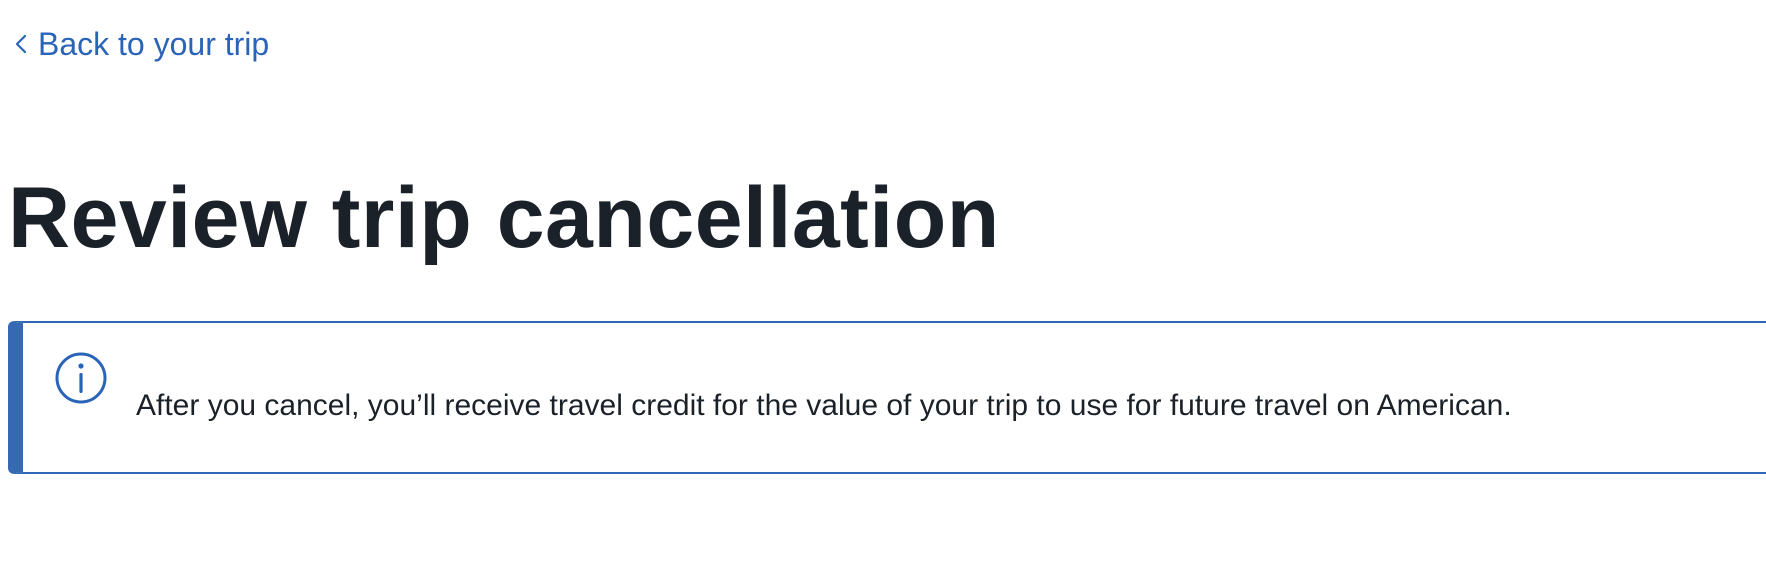 The height and width of the screenshot is (576, 1766). What do you see at coordinates (23, 44) in the screenshot?
I see `chevron-left-icon` at bounding box center [23, 44].